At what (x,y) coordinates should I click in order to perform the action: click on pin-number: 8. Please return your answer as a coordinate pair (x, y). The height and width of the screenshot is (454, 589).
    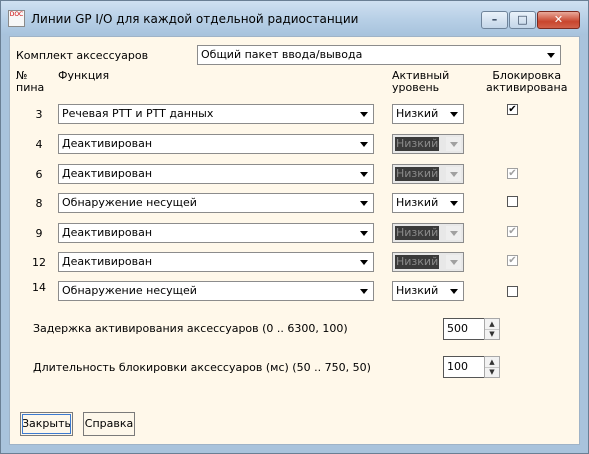
    Looking at the image, I should click on (39, 203).